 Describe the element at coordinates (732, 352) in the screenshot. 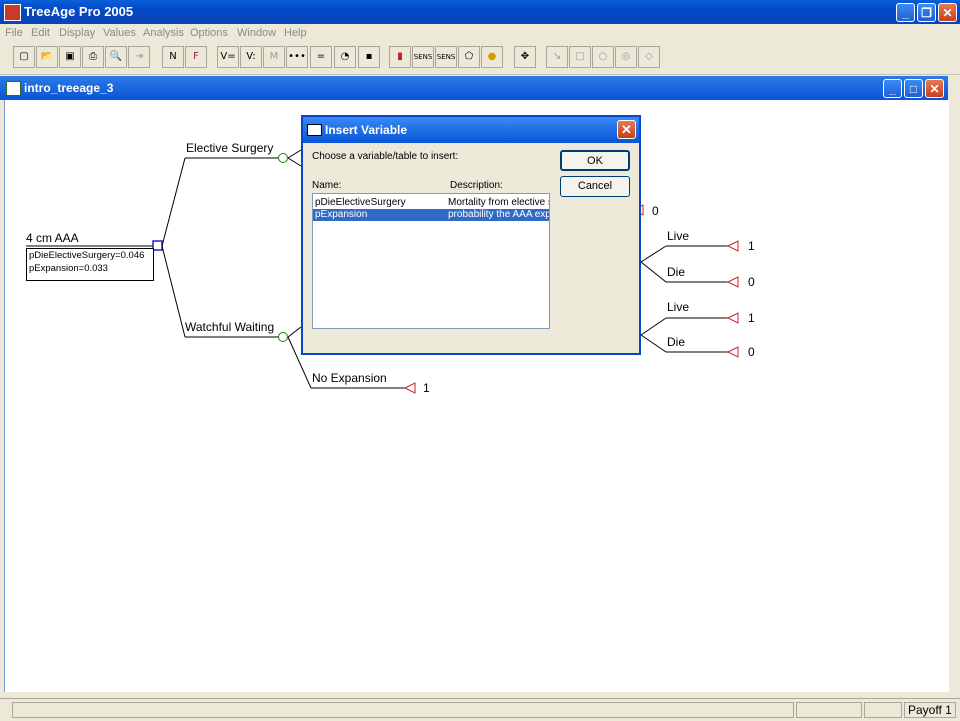

I see `terminal-node-die2` at that location.